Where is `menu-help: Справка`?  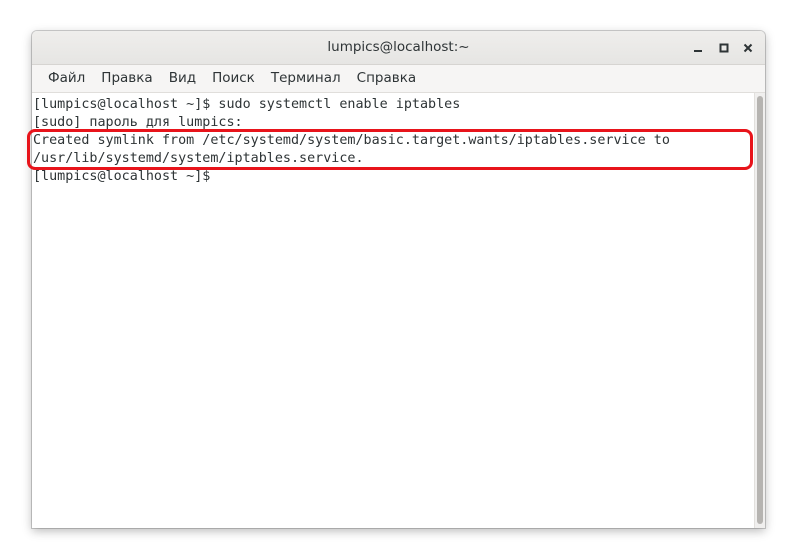
menu-help: Справка is located at coordinates (386, 78).